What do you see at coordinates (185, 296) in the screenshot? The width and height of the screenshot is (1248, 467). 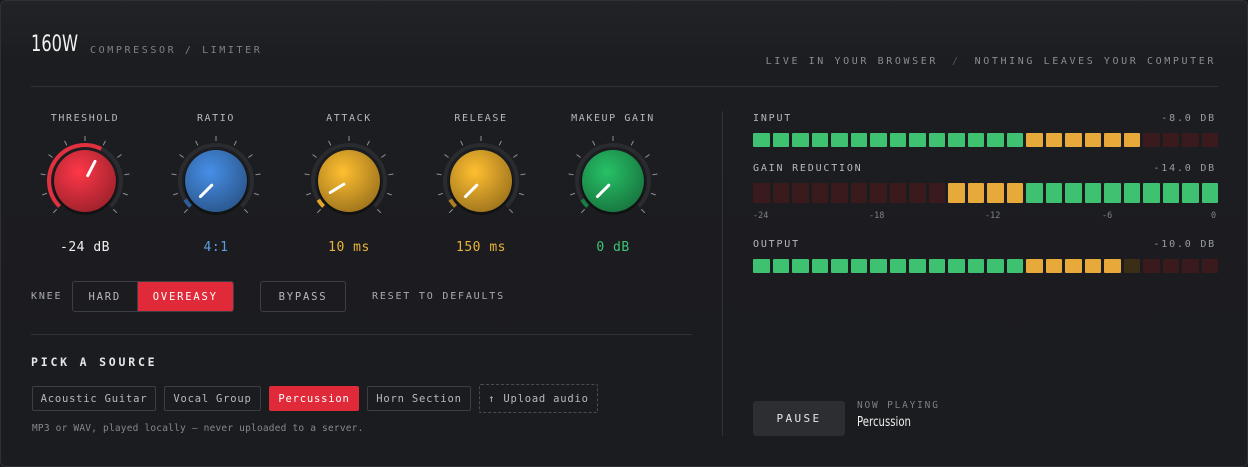 I see `knee-overeasy-button: OVEREASY` at bounding box center [185, 296].